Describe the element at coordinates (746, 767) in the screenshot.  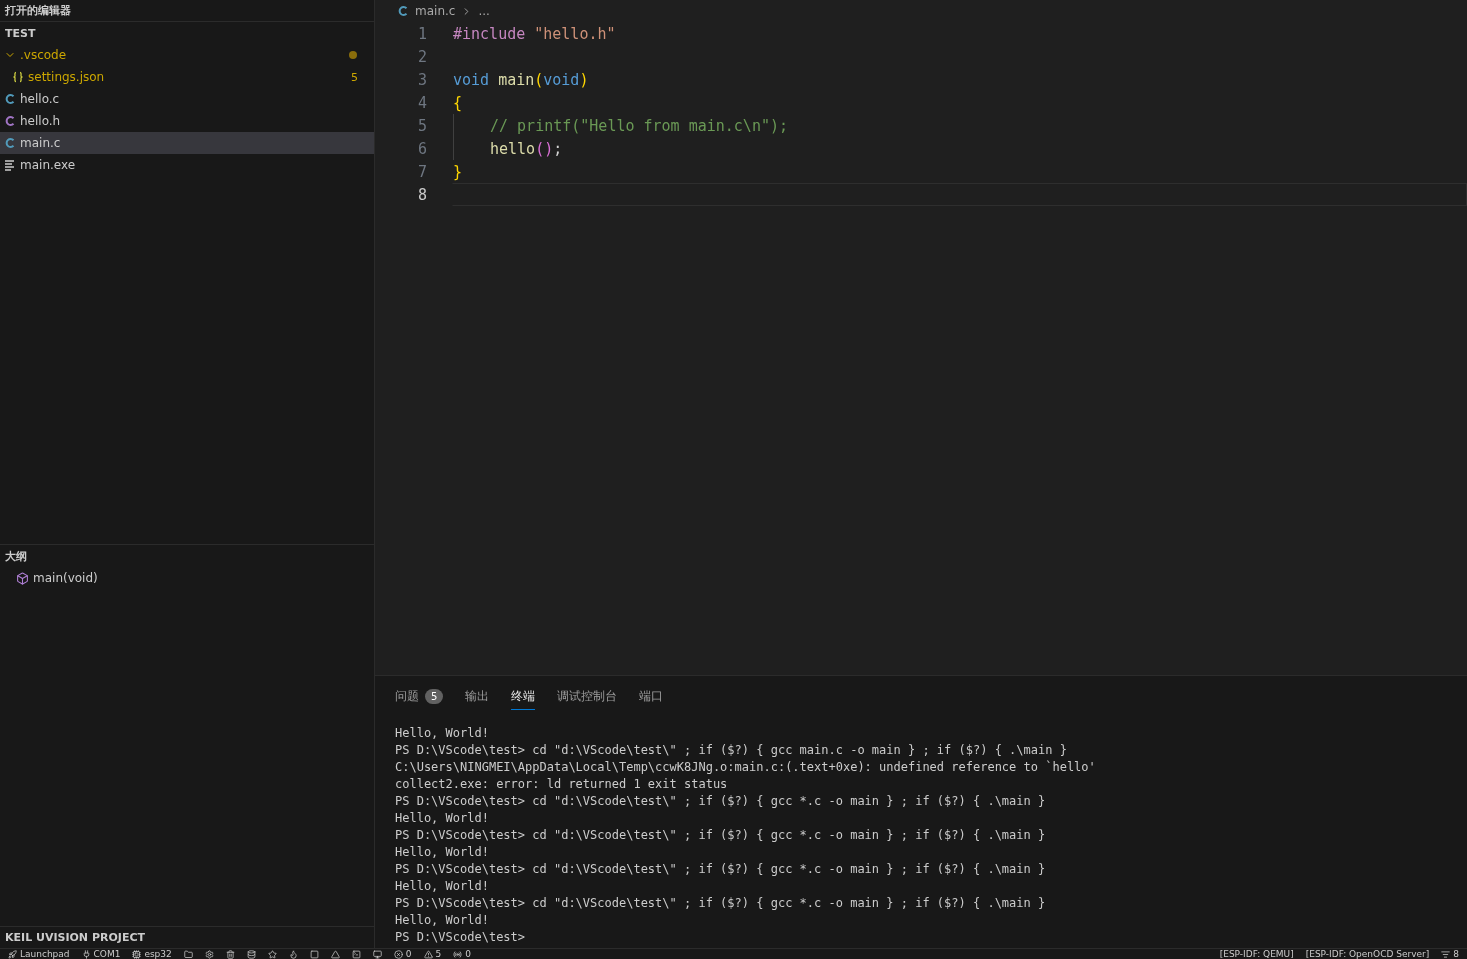
I see `terminal-line: C:\Users\NINGMEI\AppData\Local\Temp\ccwK8JNg.o:main.c:(.text+0xe): undefined reference to `hello'` at that location.